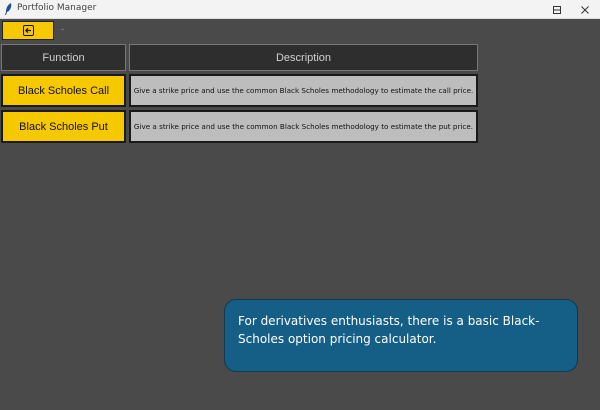  Describe the element at coordinates (300, 9) in the screenshot. I see `title-bar: Portfolio Manager` at that location.